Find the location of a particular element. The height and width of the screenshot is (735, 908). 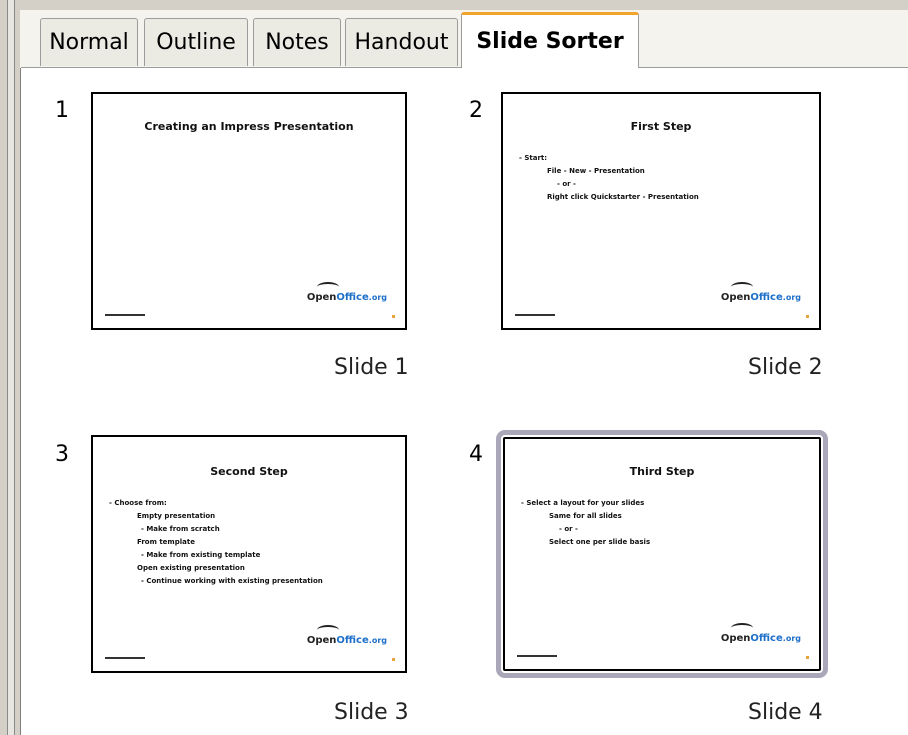

bullet-item: Right click Quickstarter - Presentation is located at coordinates (623, 197).